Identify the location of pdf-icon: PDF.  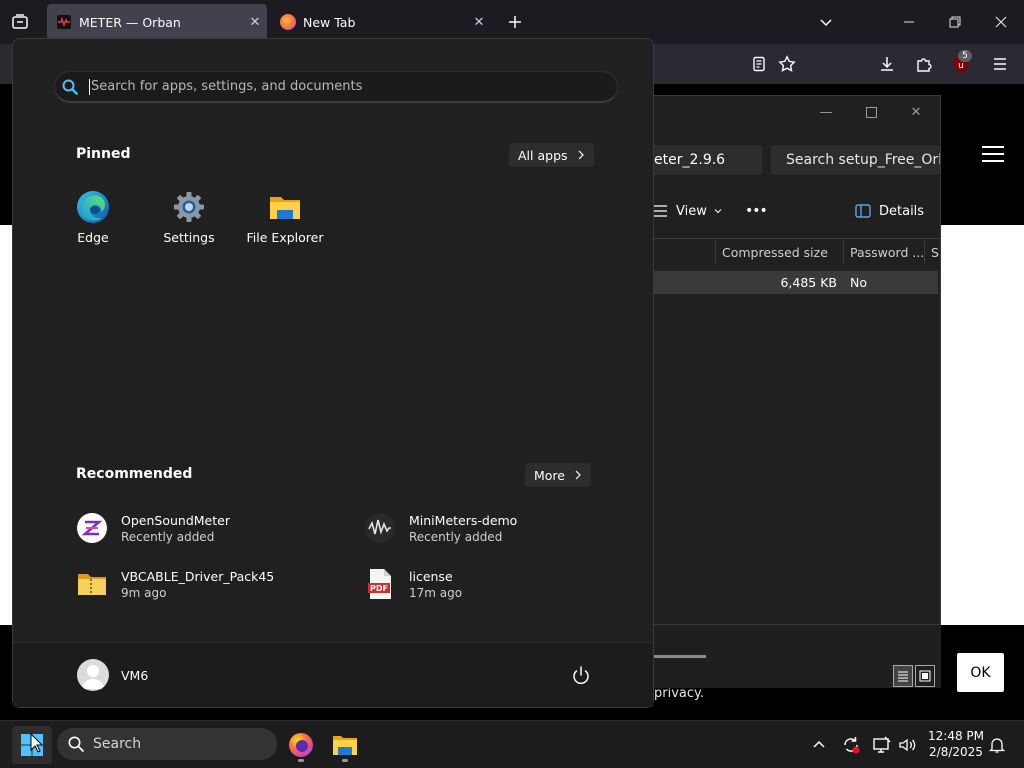
(379, 584).